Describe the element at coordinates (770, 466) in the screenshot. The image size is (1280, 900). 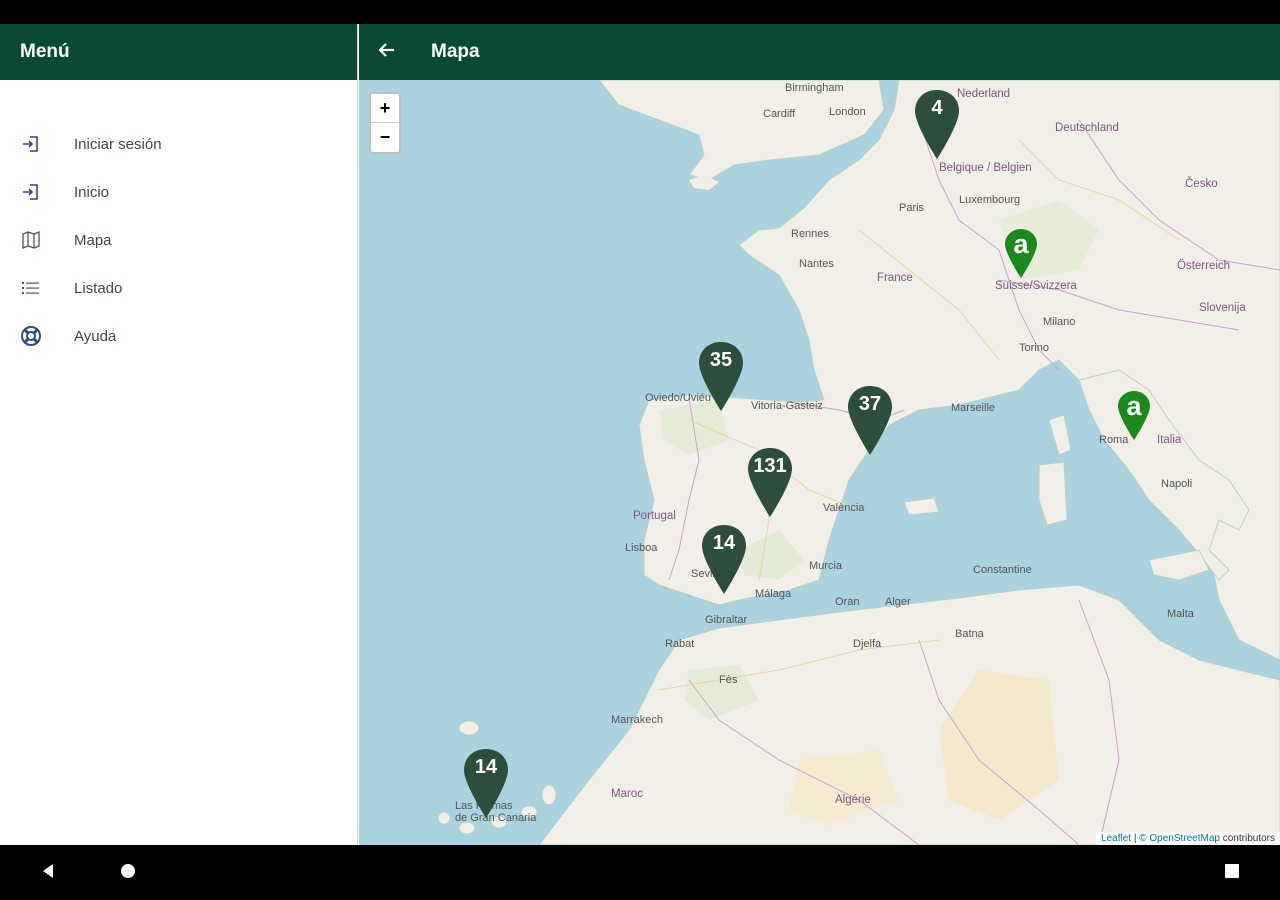
I see `cluster-count: 131` at that location.